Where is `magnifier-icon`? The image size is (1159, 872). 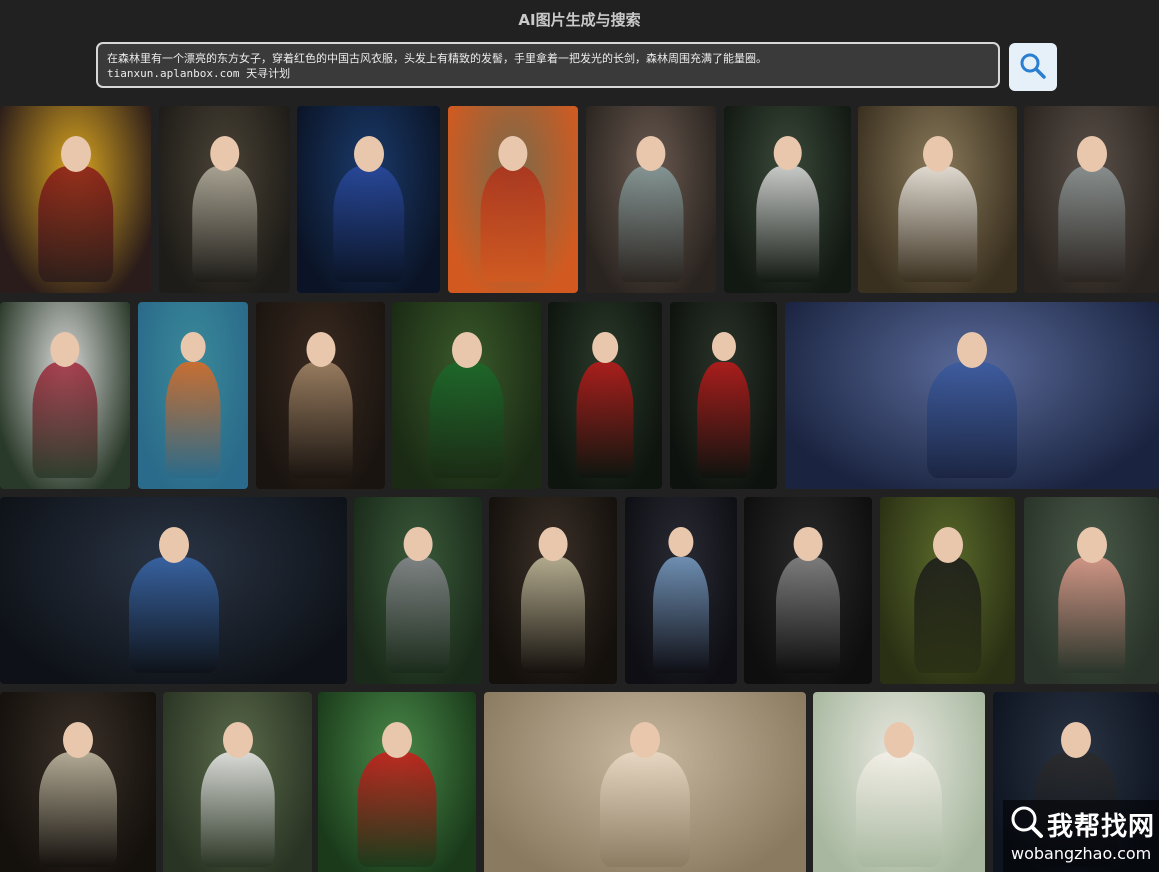
magnifier-icon is located at coordinates (1027, 824).